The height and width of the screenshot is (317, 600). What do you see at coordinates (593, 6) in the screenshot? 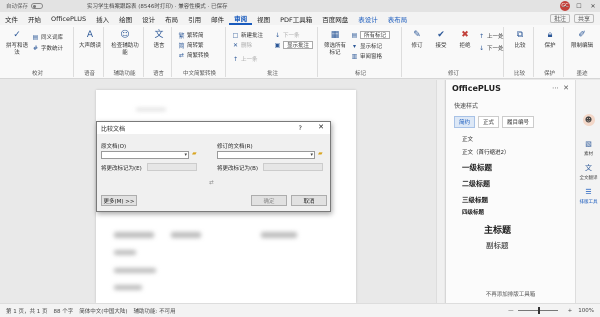
I see `close-button: ✕` at bounding box center [593, 6].